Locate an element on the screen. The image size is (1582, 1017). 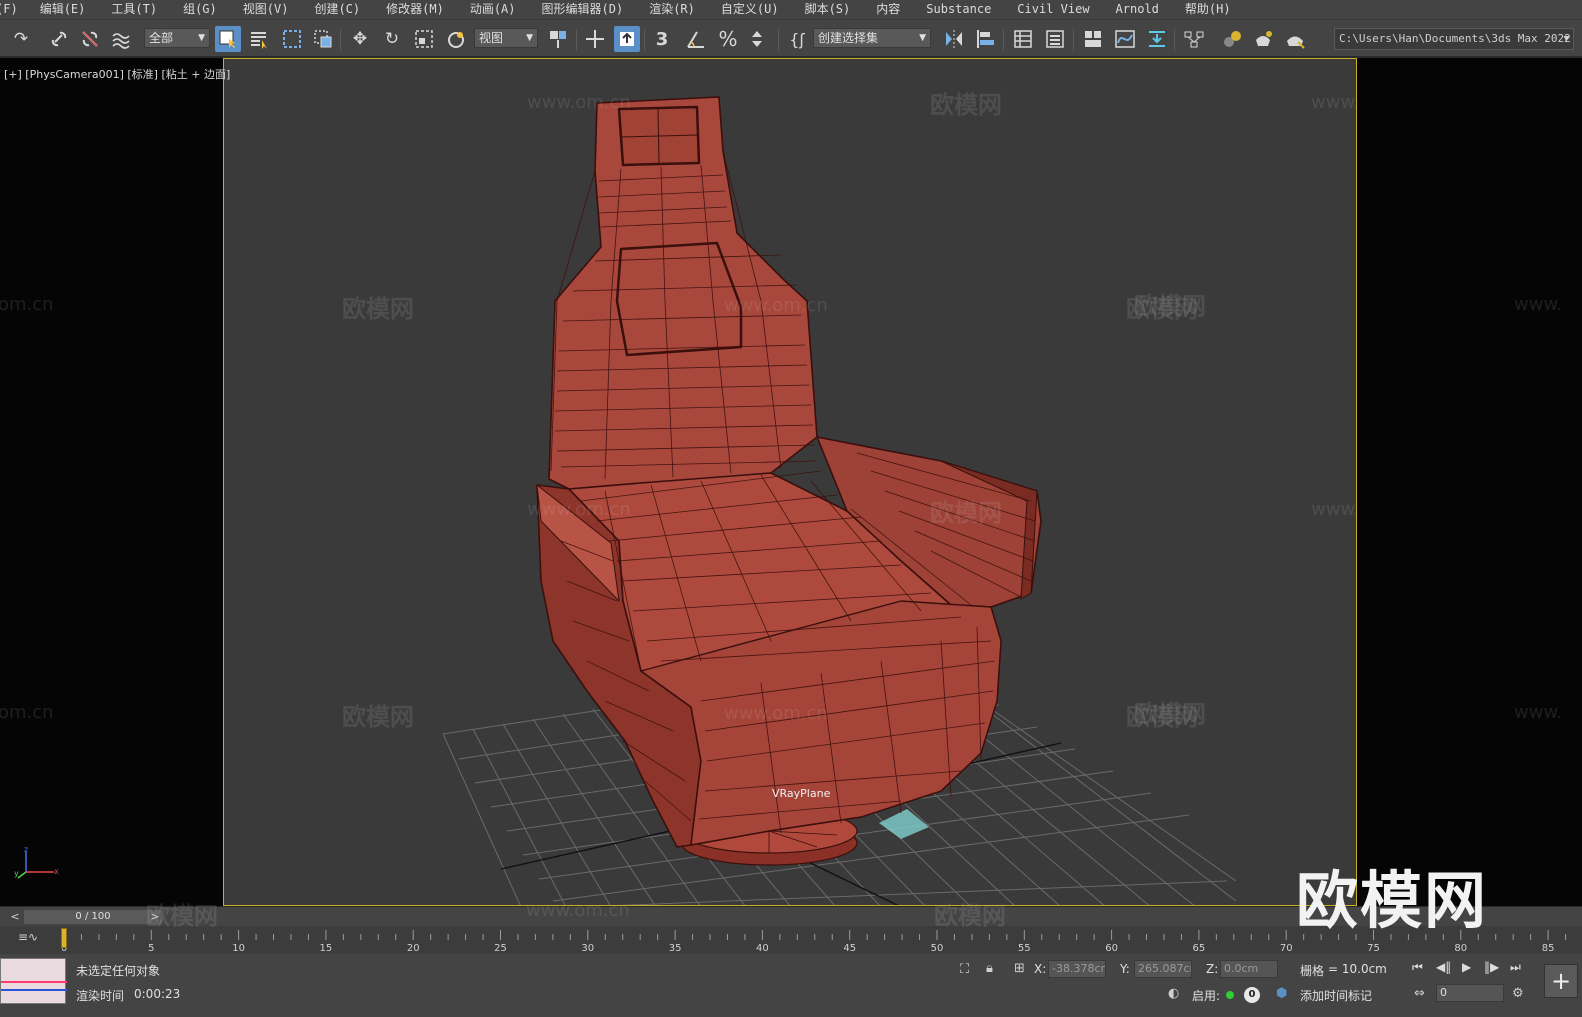
adaptive-degradation-icon: ◐ is located at coordinates (1173, 993).